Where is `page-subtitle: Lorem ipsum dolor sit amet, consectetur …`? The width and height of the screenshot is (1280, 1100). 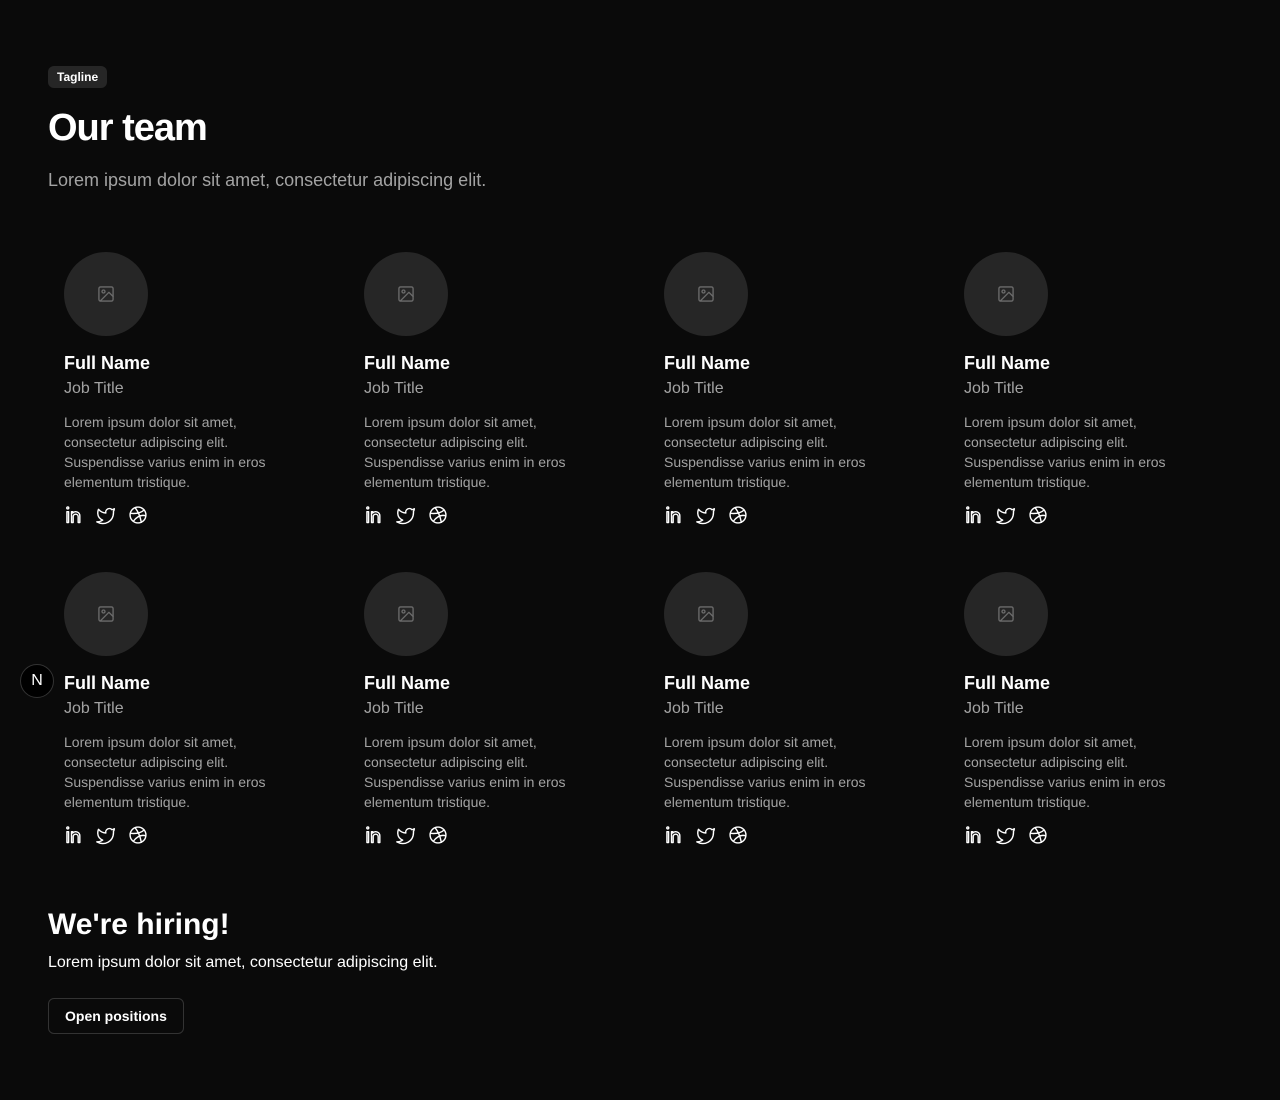
page-subtitle: Lorem ipsum dolor sit amet, consectetur … is located at coordinates (267, 180).